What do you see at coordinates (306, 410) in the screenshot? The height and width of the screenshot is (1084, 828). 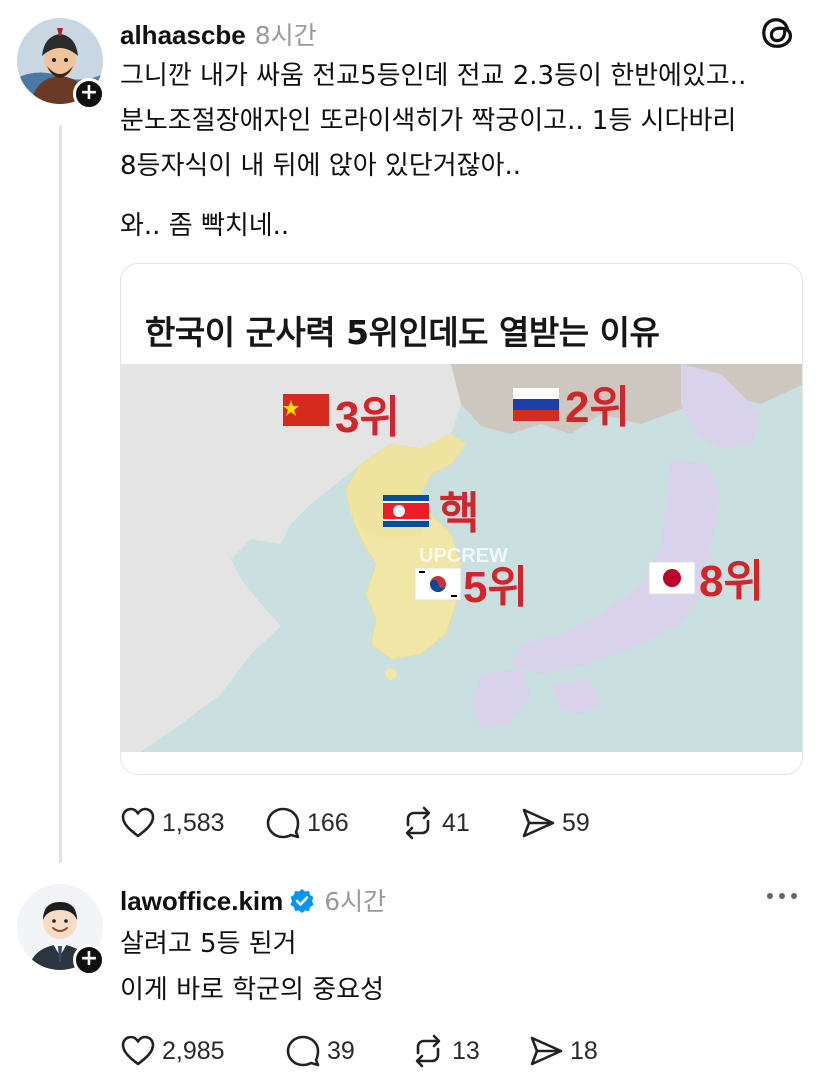 I see `china-flag-icon` at bounding box center [306, 410].